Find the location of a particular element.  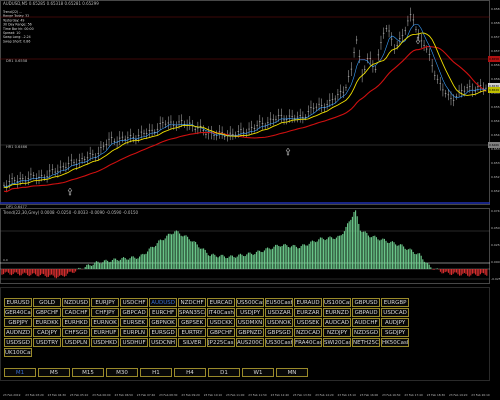

symbol-button-eursgd: EURSGD is located at coordinates (163, 332).